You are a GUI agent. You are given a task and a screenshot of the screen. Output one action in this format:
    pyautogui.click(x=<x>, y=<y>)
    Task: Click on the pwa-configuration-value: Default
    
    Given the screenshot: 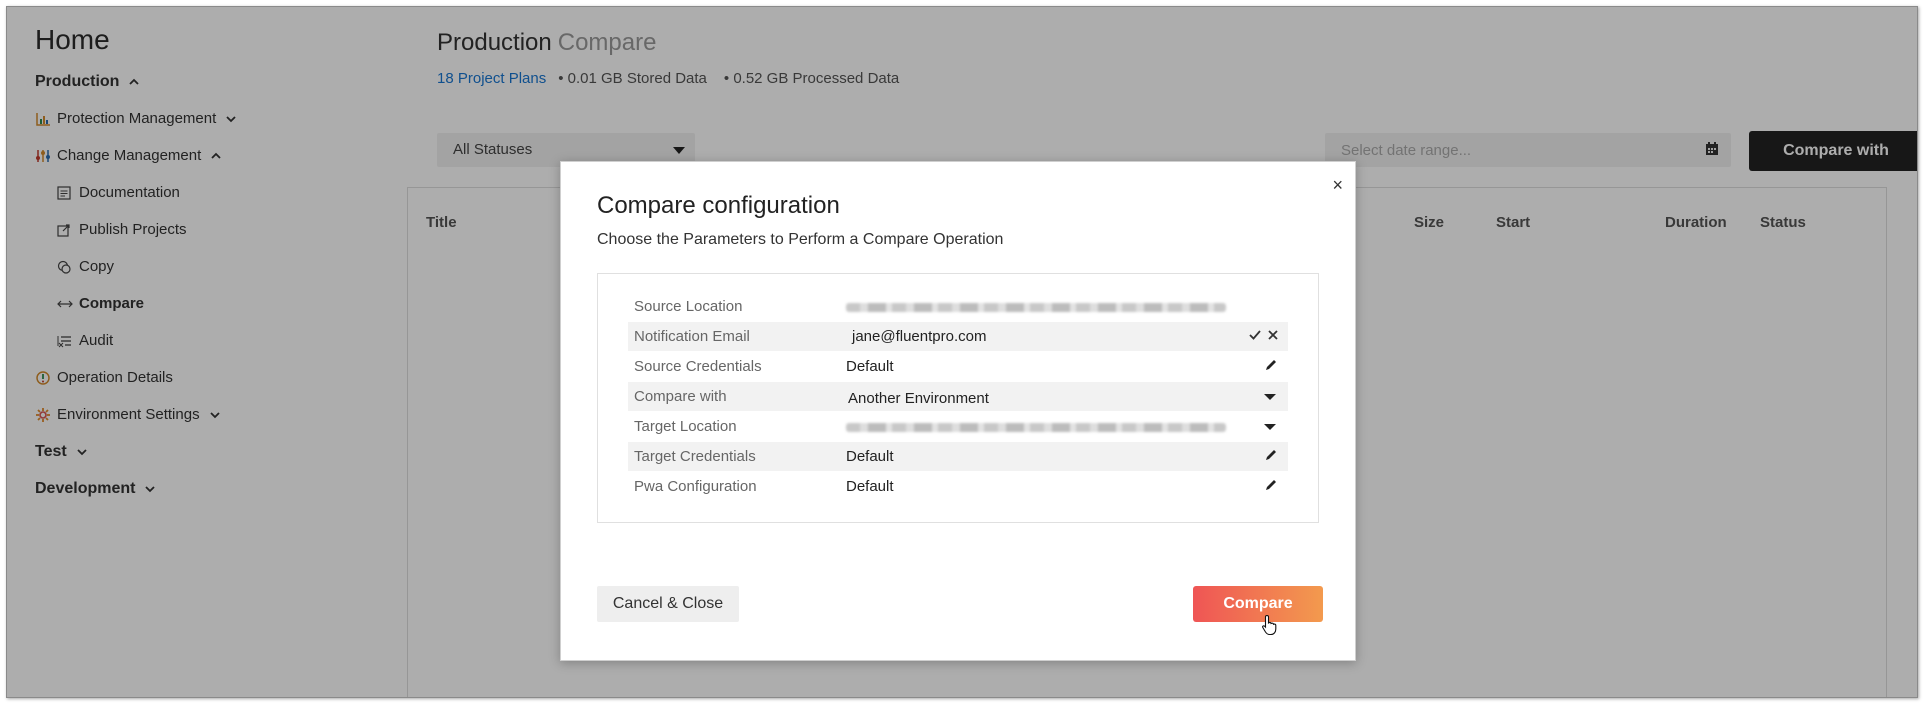 What is the action you would take?
    pyautogui.click(x=870, y=486)
    